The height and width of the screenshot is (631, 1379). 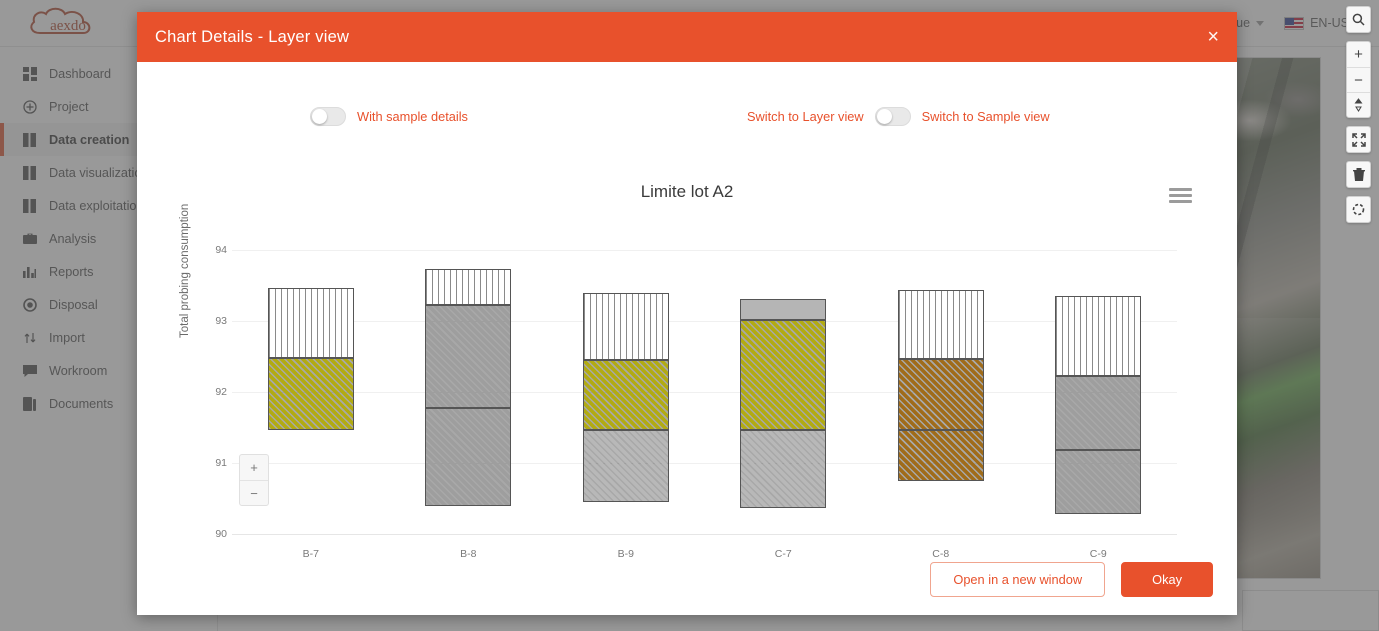 I want to click on chart-zoom-controls: + −, so click(x=254, y=480).